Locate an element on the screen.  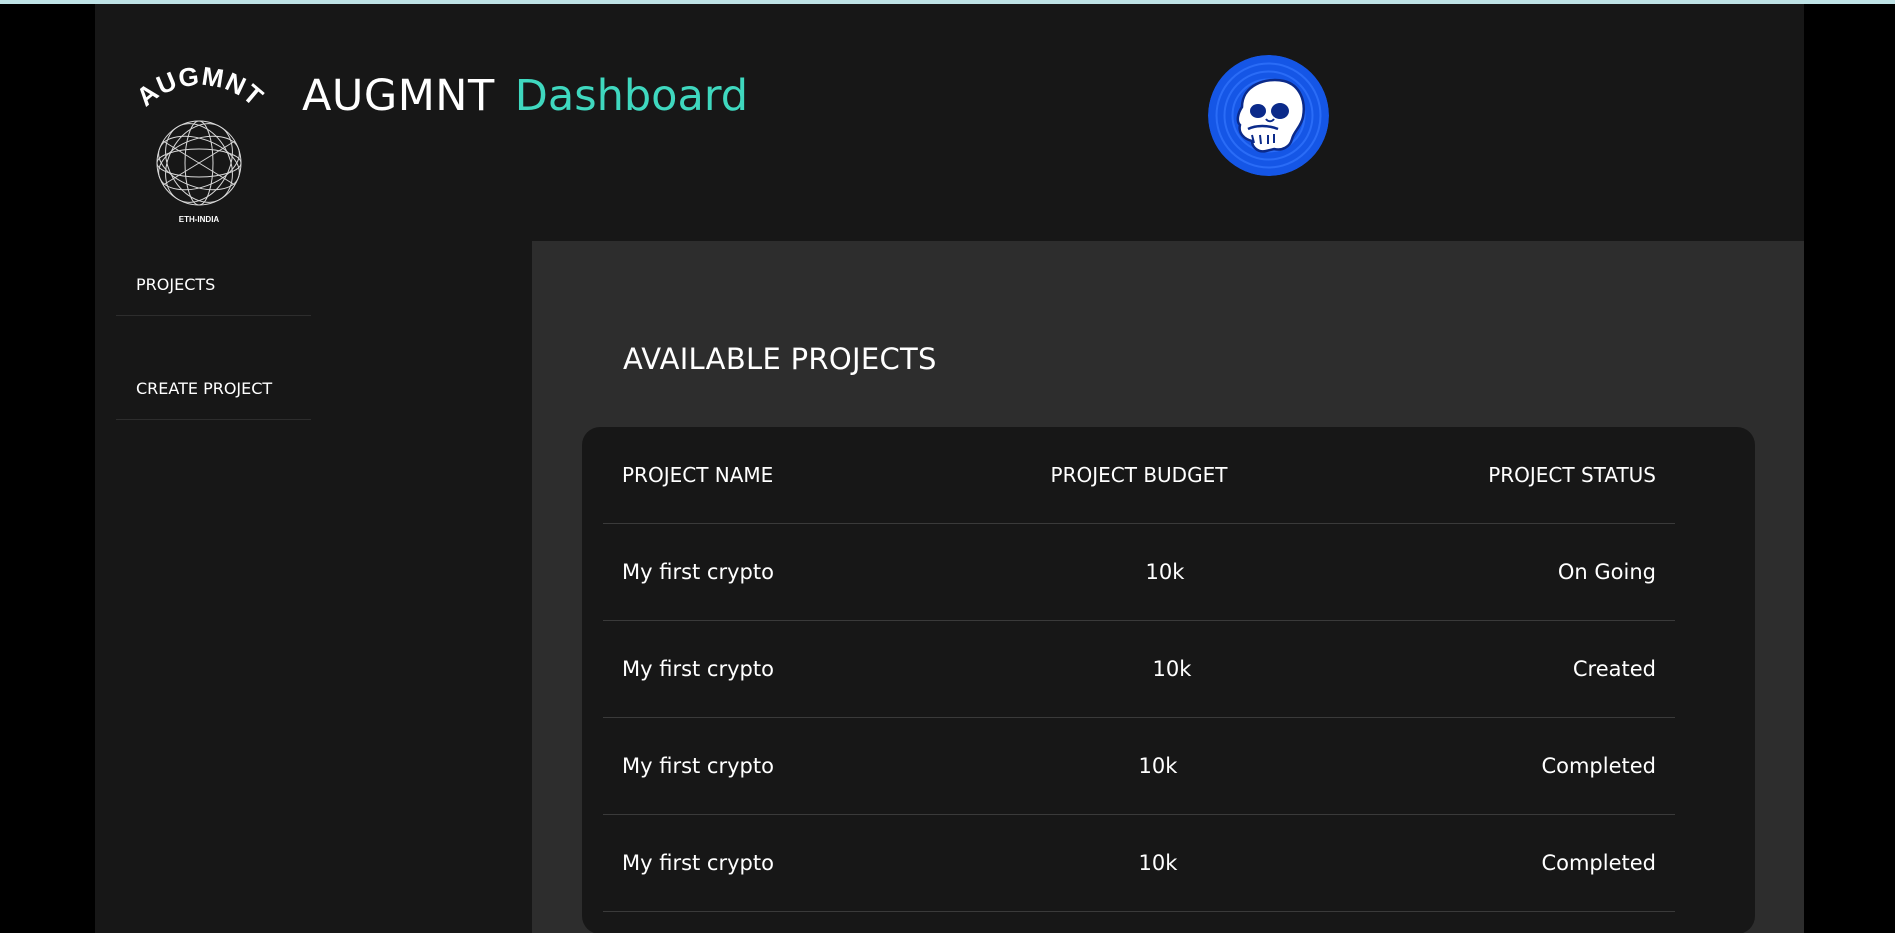
project-status: Created is located at coordinates (1614, 669).